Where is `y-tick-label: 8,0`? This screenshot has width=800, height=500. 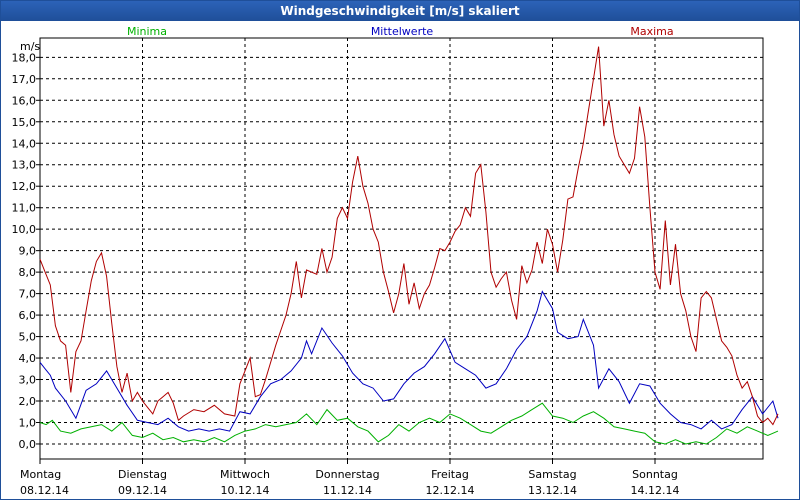 y-tick-label: 8,0 is located at coordinates (28, 272).